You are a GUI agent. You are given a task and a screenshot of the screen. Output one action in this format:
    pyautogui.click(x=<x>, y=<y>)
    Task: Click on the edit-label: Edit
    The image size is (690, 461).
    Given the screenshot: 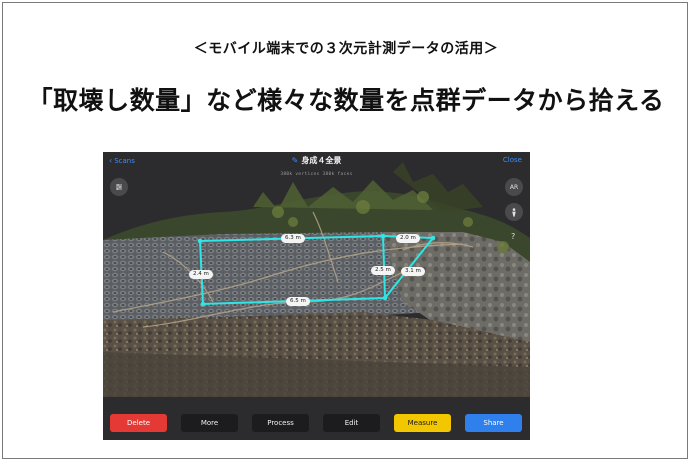 What is the action you would take?
    pyautogui.click(x=351, y=423)
    